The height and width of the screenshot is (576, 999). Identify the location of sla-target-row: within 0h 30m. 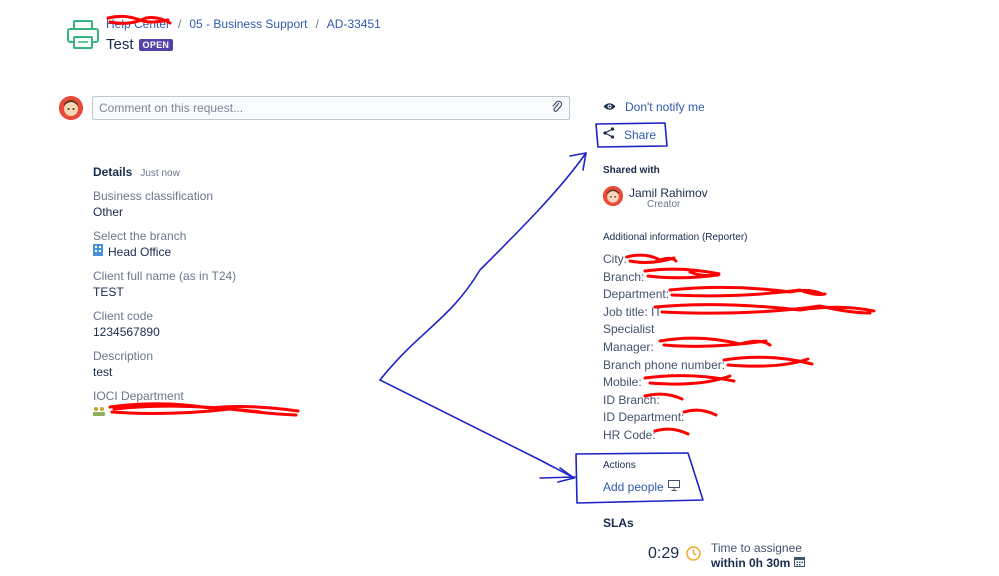
(758, 563).